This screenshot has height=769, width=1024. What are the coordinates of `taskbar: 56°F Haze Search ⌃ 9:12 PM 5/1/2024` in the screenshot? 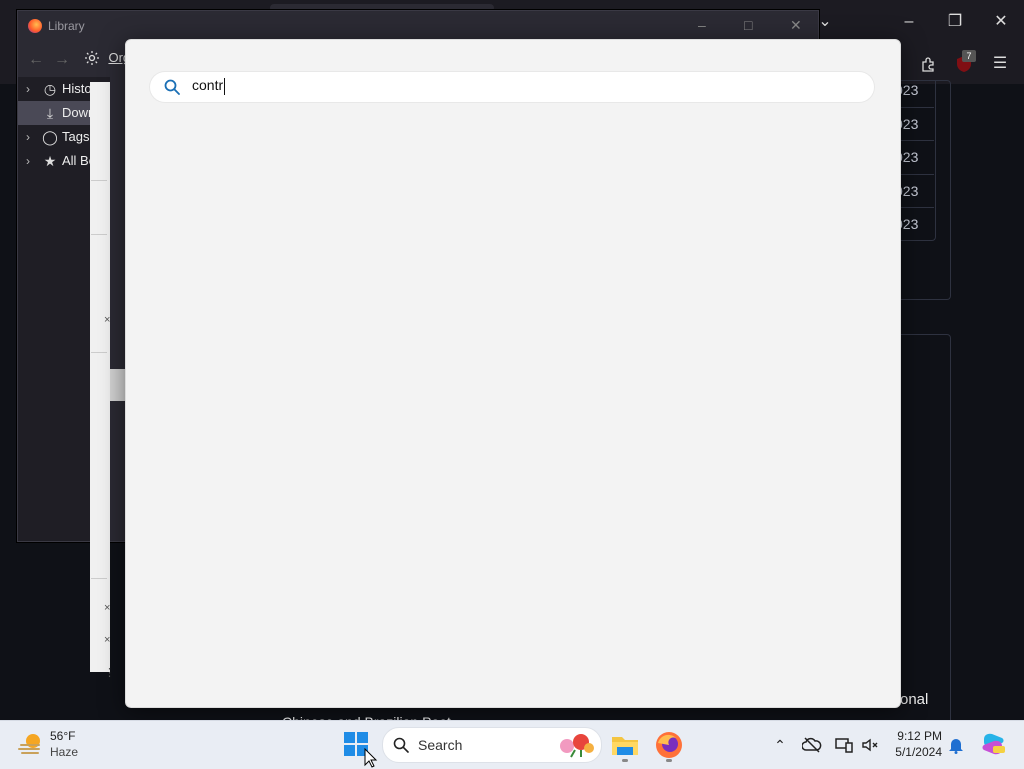 It's located at (512, 744).